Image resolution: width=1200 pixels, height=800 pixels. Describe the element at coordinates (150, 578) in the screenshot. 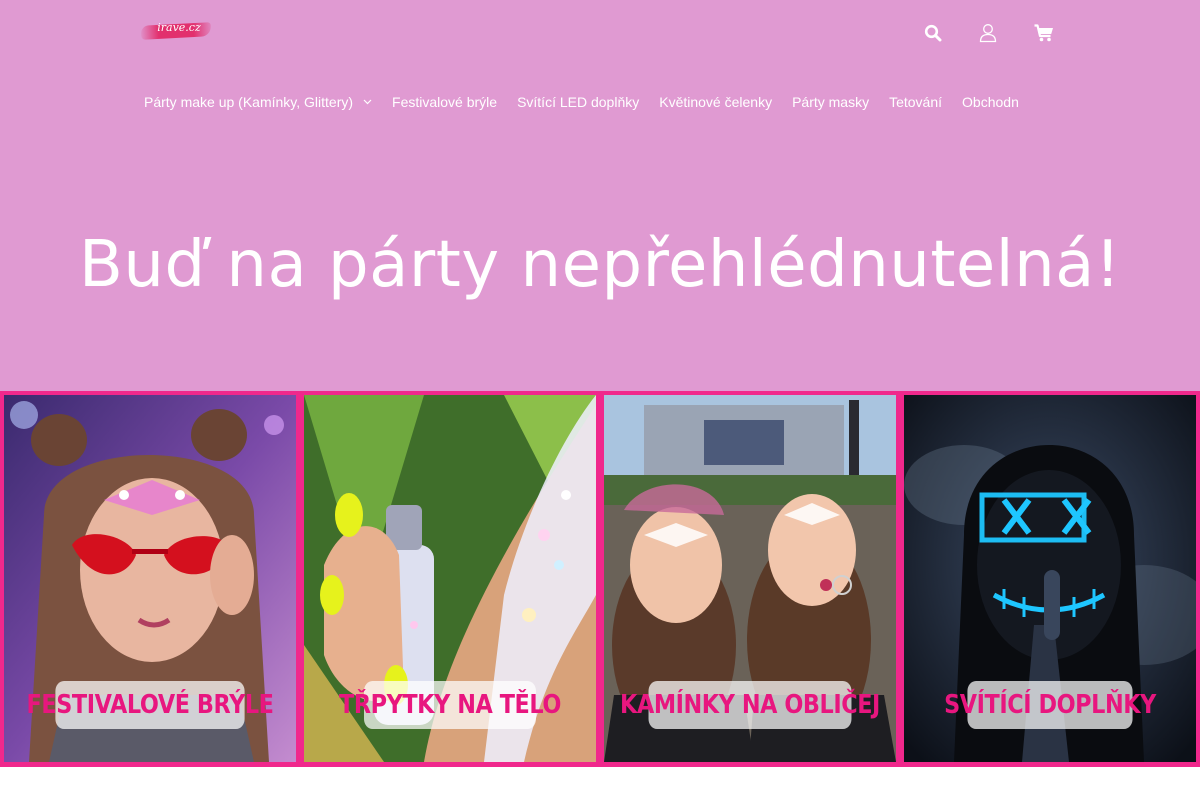

I see `category-tile-festival-glasses: FESTIVALOVÉ BRÝLE` at that location.